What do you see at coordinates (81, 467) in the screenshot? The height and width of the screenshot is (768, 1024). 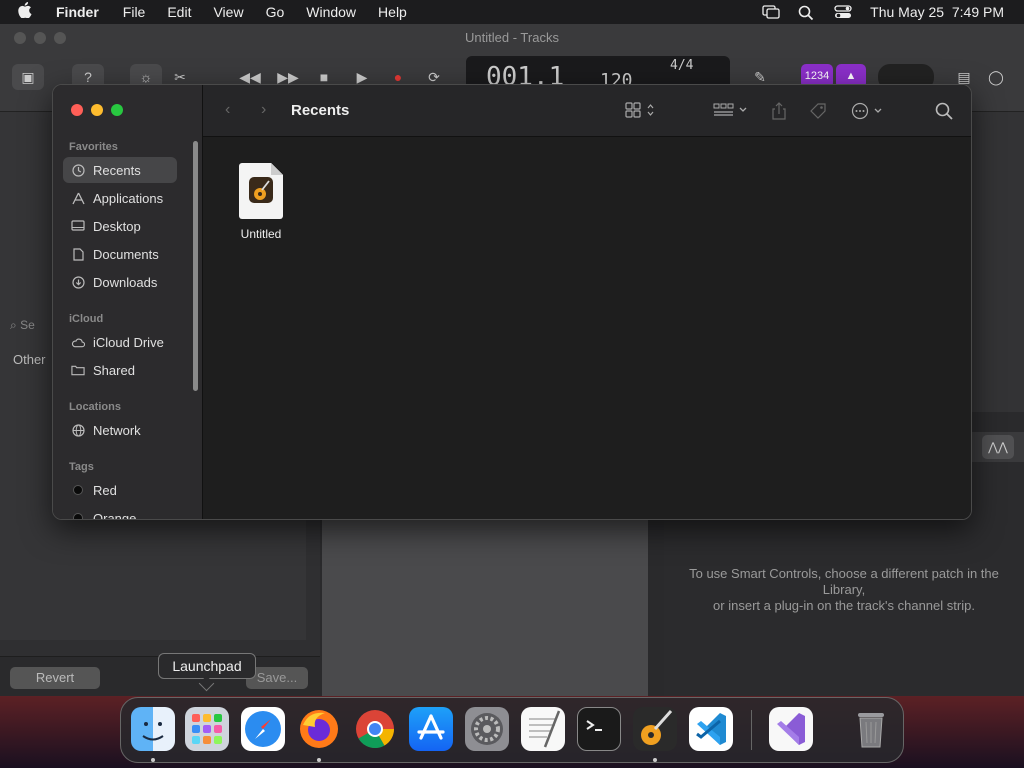 I see `sidebar-section-tags: Tags` at bounding box center [81, 467].